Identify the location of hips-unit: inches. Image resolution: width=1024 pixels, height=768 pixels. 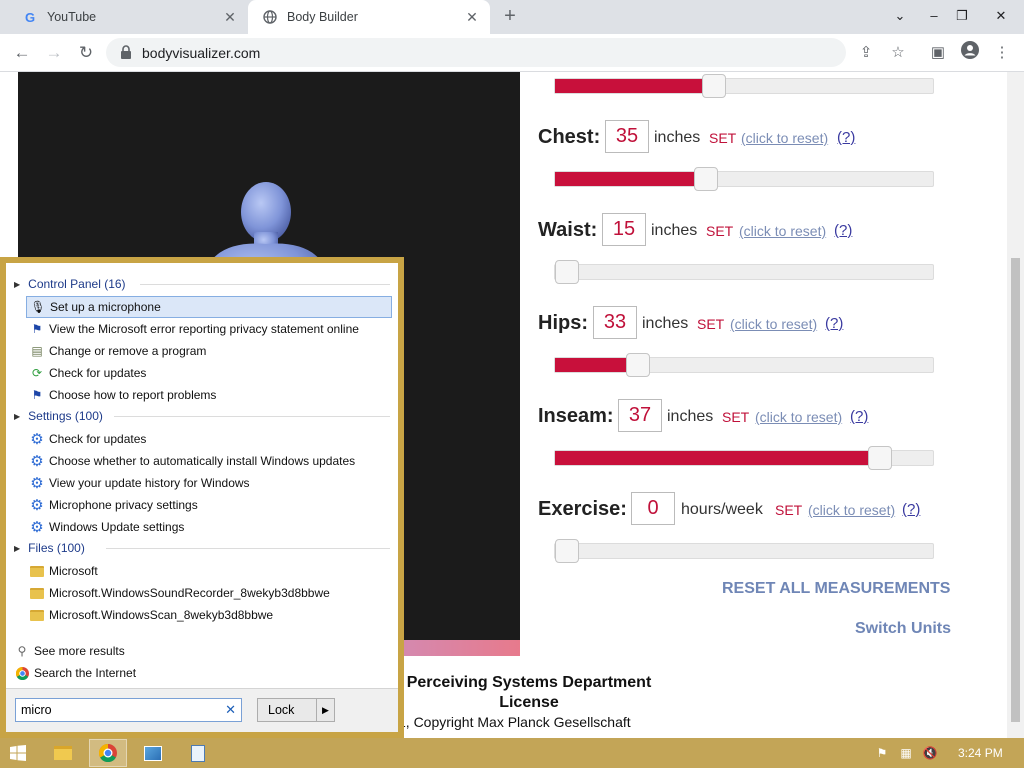
(665, 323).